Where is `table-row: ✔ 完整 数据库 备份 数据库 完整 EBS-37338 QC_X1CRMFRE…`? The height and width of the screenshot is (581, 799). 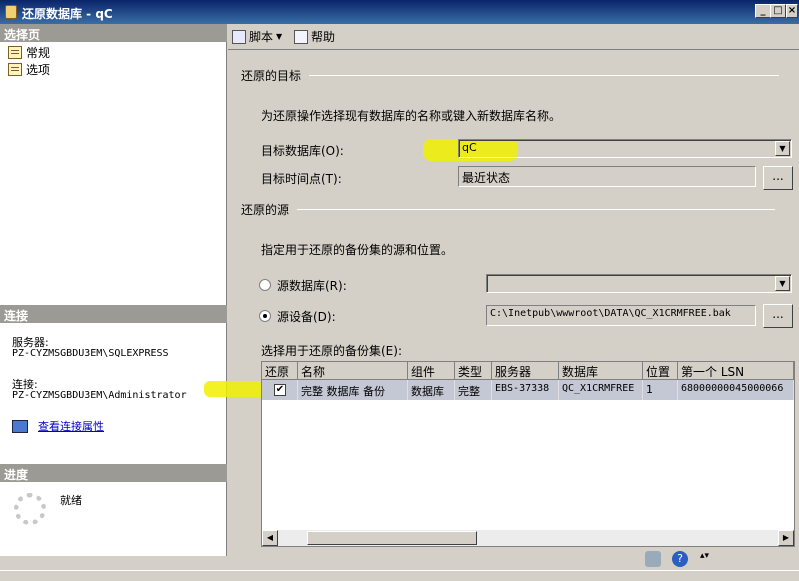
table-row: ✔ 完整 数据库 备份 数据库 完整 EBS-37338 QC_X1CRMFRE… is located at coordinates (528, 390).